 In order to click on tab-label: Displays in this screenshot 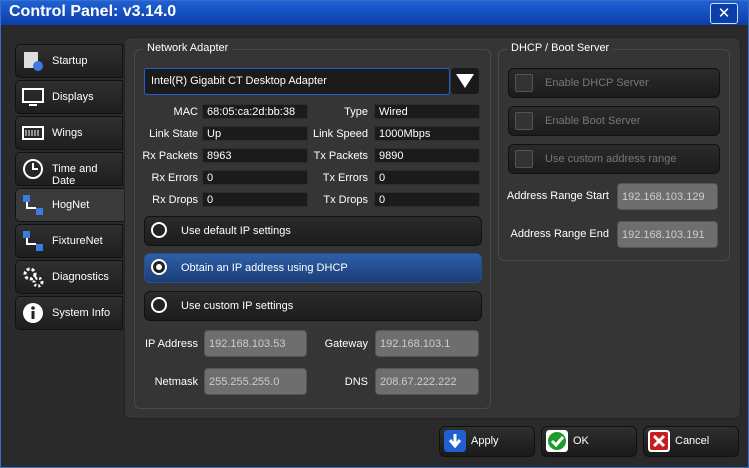, I will do `click(73, 97)`.